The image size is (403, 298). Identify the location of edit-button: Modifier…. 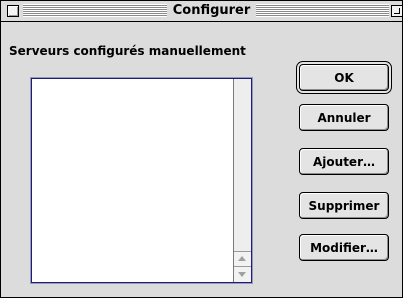
(344, 247).